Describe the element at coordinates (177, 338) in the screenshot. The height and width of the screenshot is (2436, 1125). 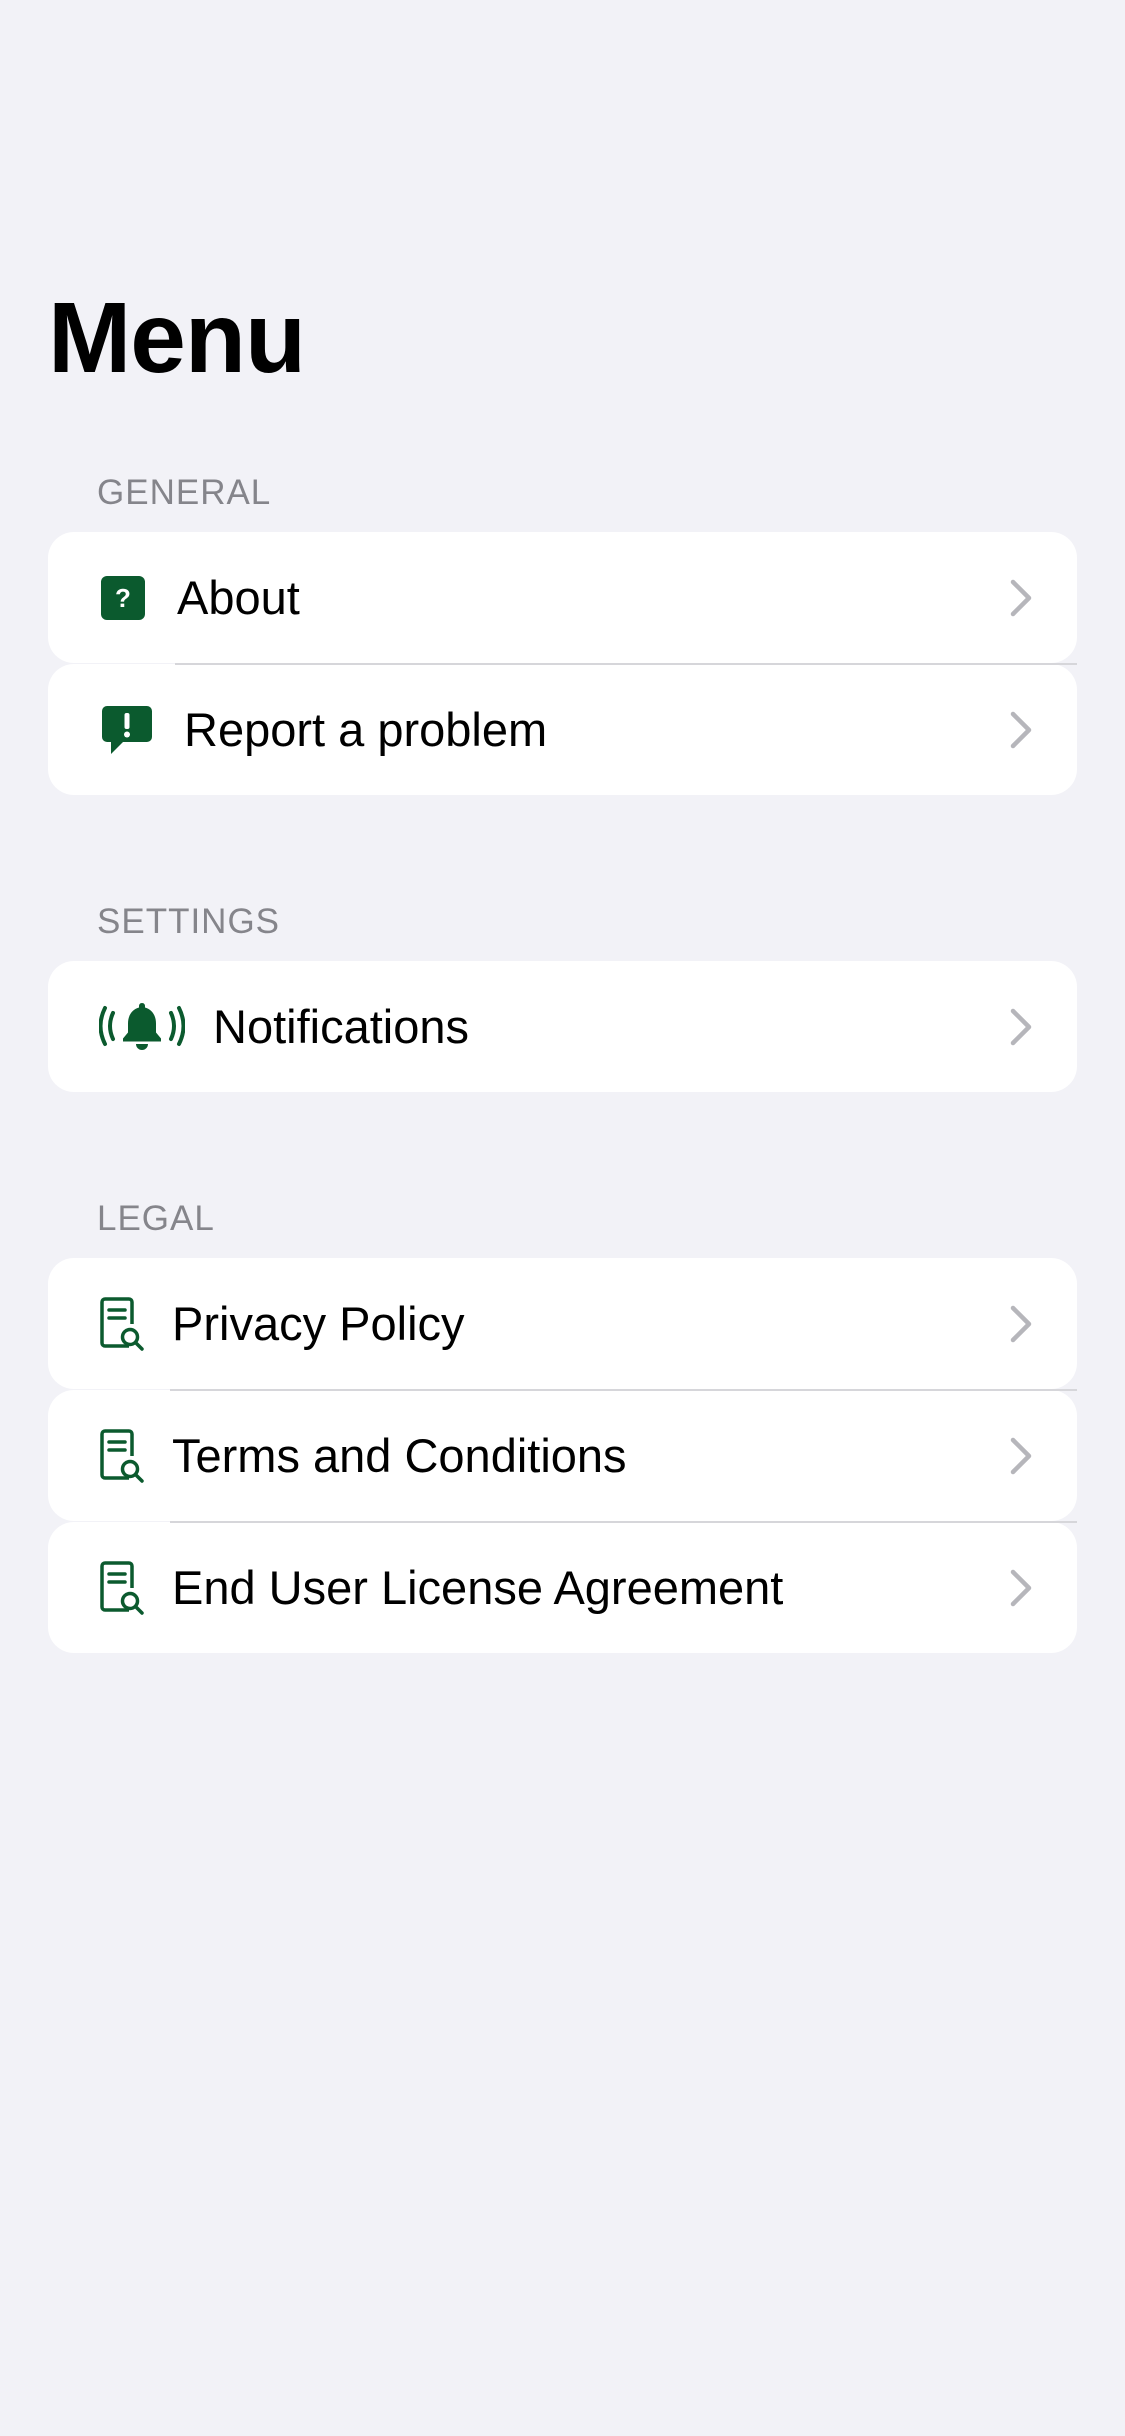
I see `page-title: Menu` at that location.